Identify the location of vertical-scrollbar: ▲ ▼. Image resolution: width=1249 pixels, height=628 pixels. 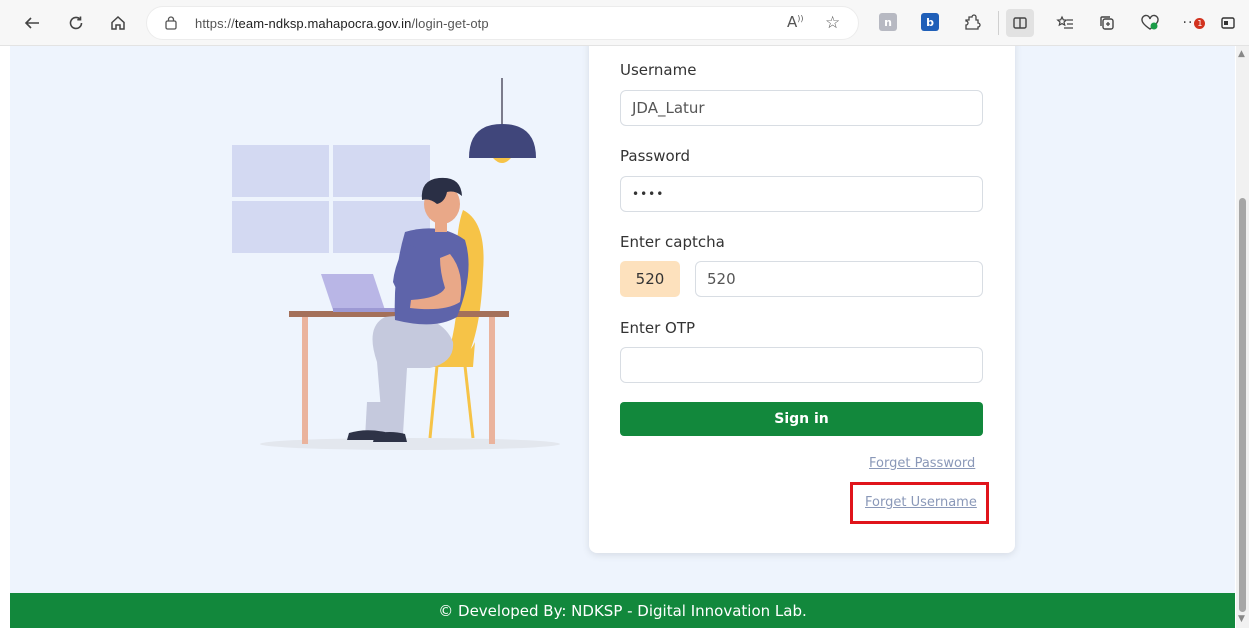
(1242, 337).